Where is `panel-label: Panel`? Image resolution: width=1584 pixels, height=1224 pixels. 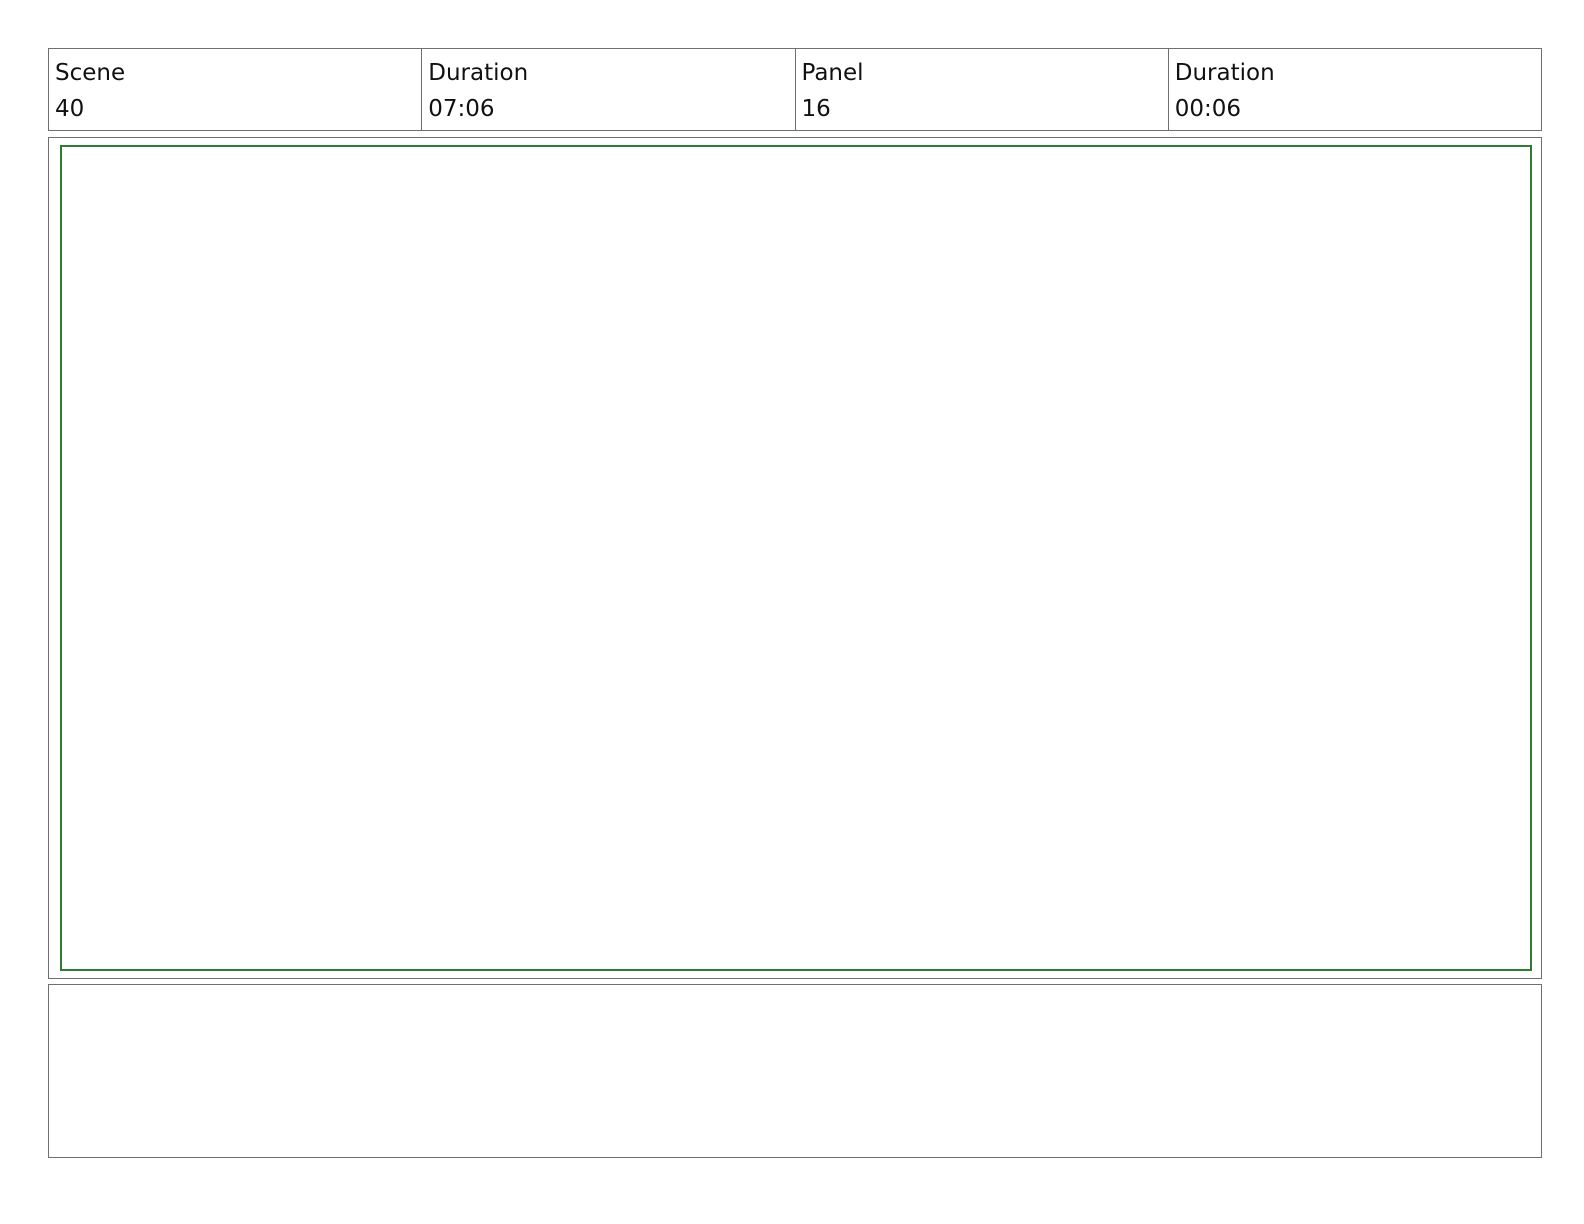
panel-label: Panel is located at coordinates (832, 73).